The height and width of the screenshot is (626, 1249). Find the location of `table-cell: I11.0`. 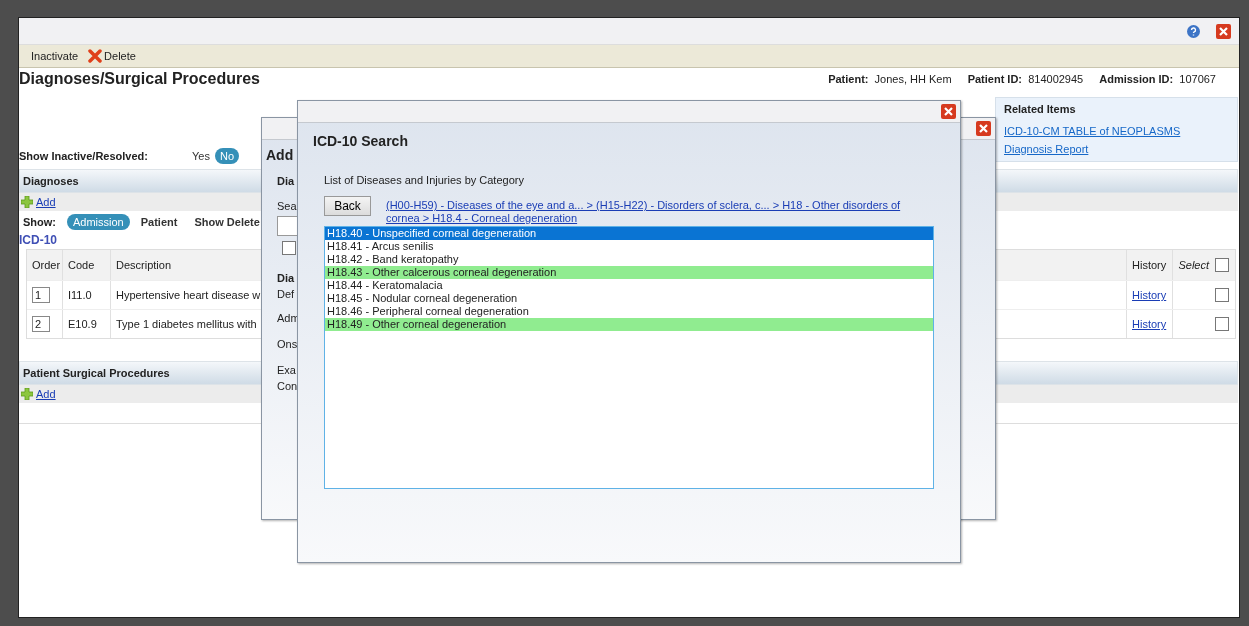

table-cell: I11.0 is located at coordinates (87, 295).